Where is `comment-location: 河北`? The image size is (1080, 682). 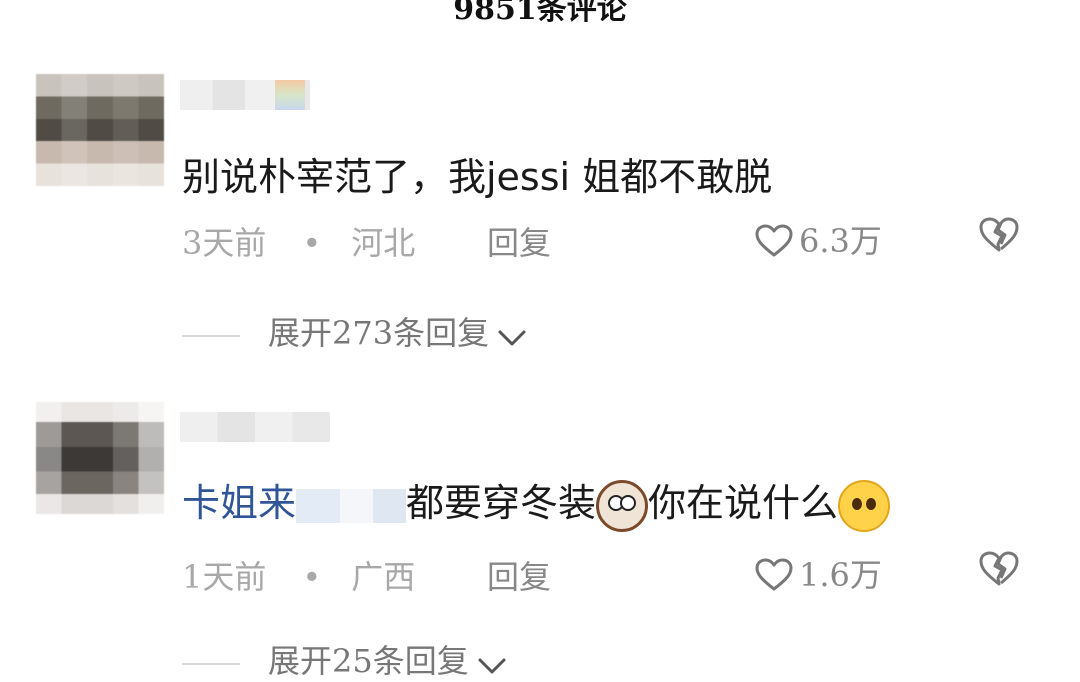 comment-location: 河北 is located at coordinates (383, 243).